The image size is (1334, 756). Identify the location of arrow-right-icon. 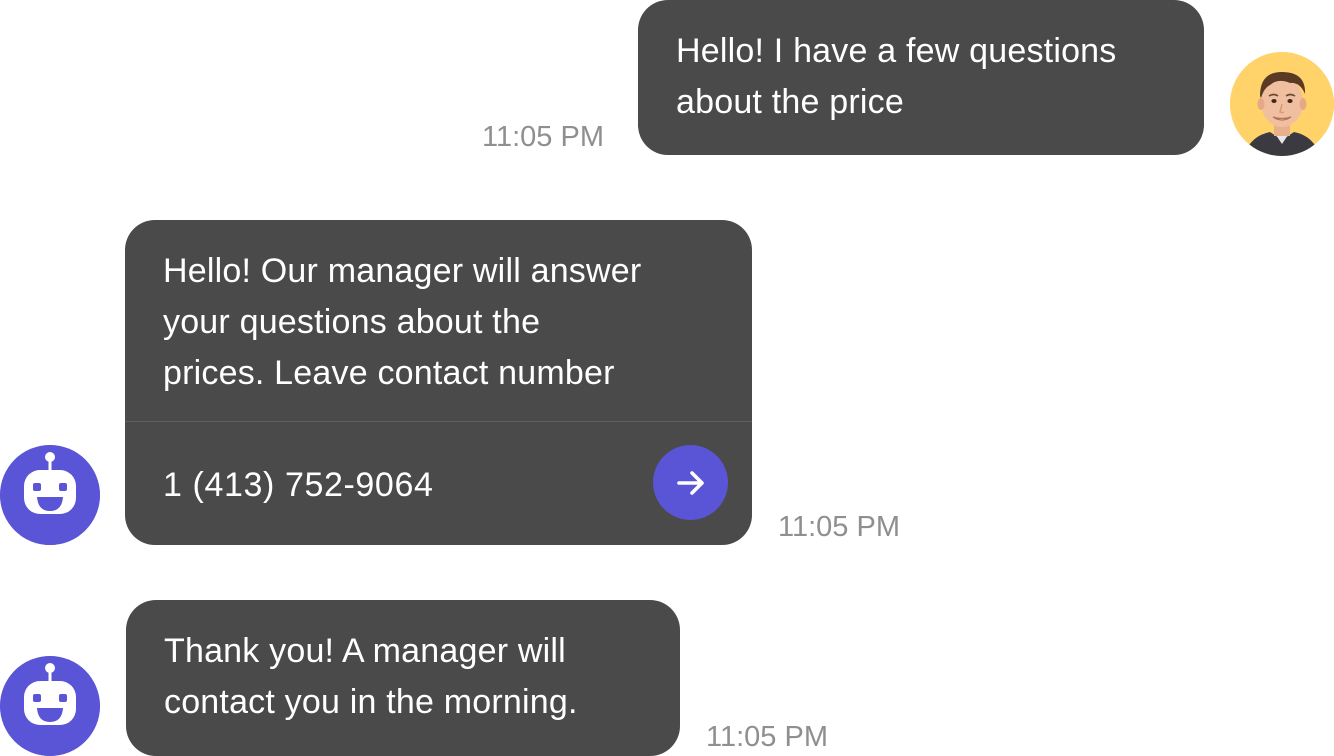
(690, 482).